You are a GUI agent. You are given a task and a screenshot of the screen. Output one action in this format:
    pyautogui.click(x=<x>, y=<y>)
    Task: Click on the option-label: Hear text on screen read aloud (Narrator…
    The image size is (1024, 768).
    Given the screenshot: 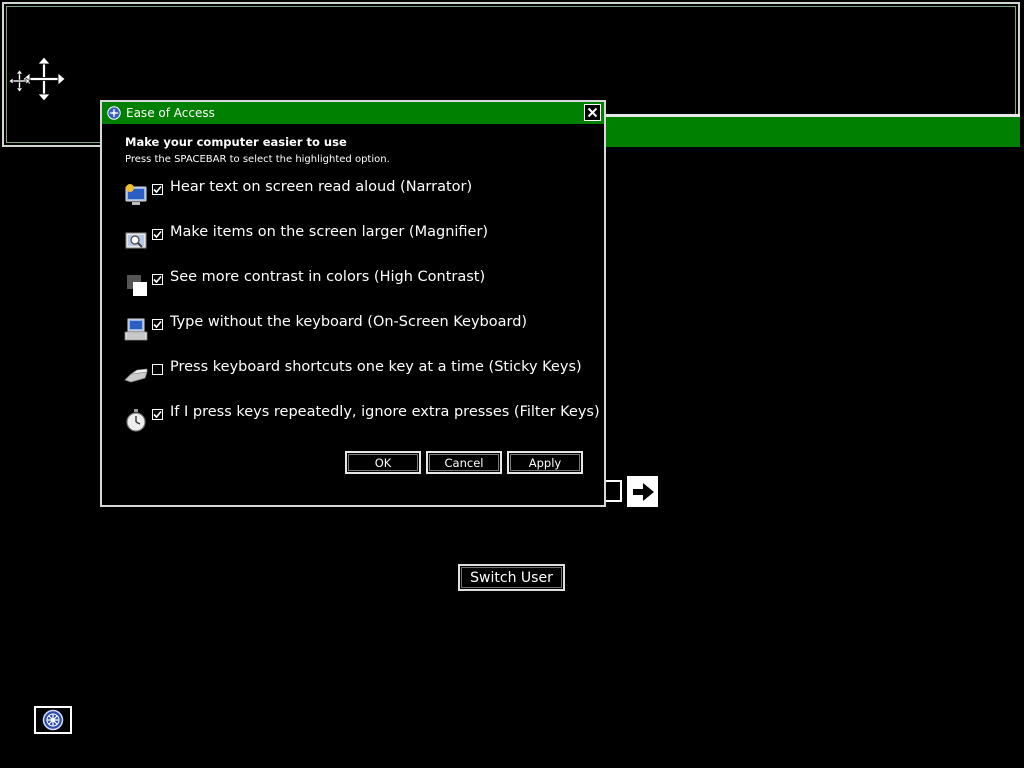 What is the action you would take?
    pyautogui.click(x=321, y=187)
    